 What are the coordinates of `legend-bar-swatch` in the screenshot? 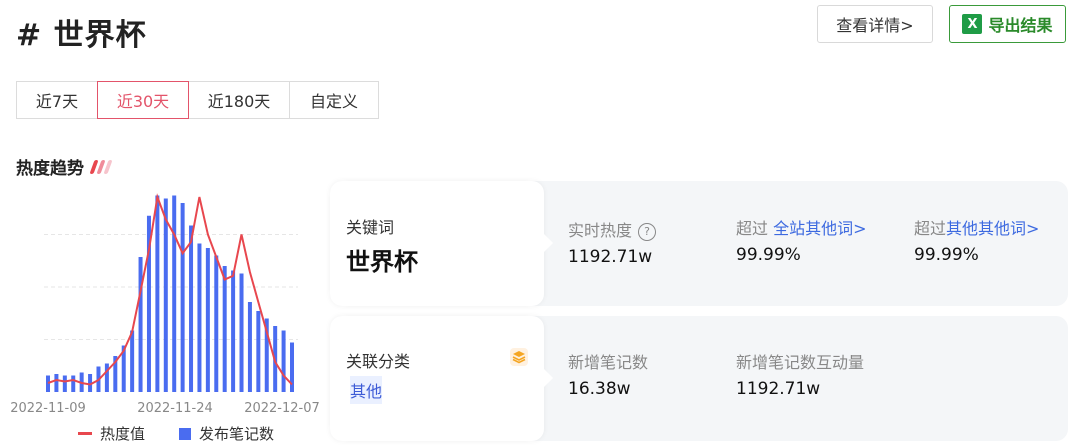 It's located at (185, 433).